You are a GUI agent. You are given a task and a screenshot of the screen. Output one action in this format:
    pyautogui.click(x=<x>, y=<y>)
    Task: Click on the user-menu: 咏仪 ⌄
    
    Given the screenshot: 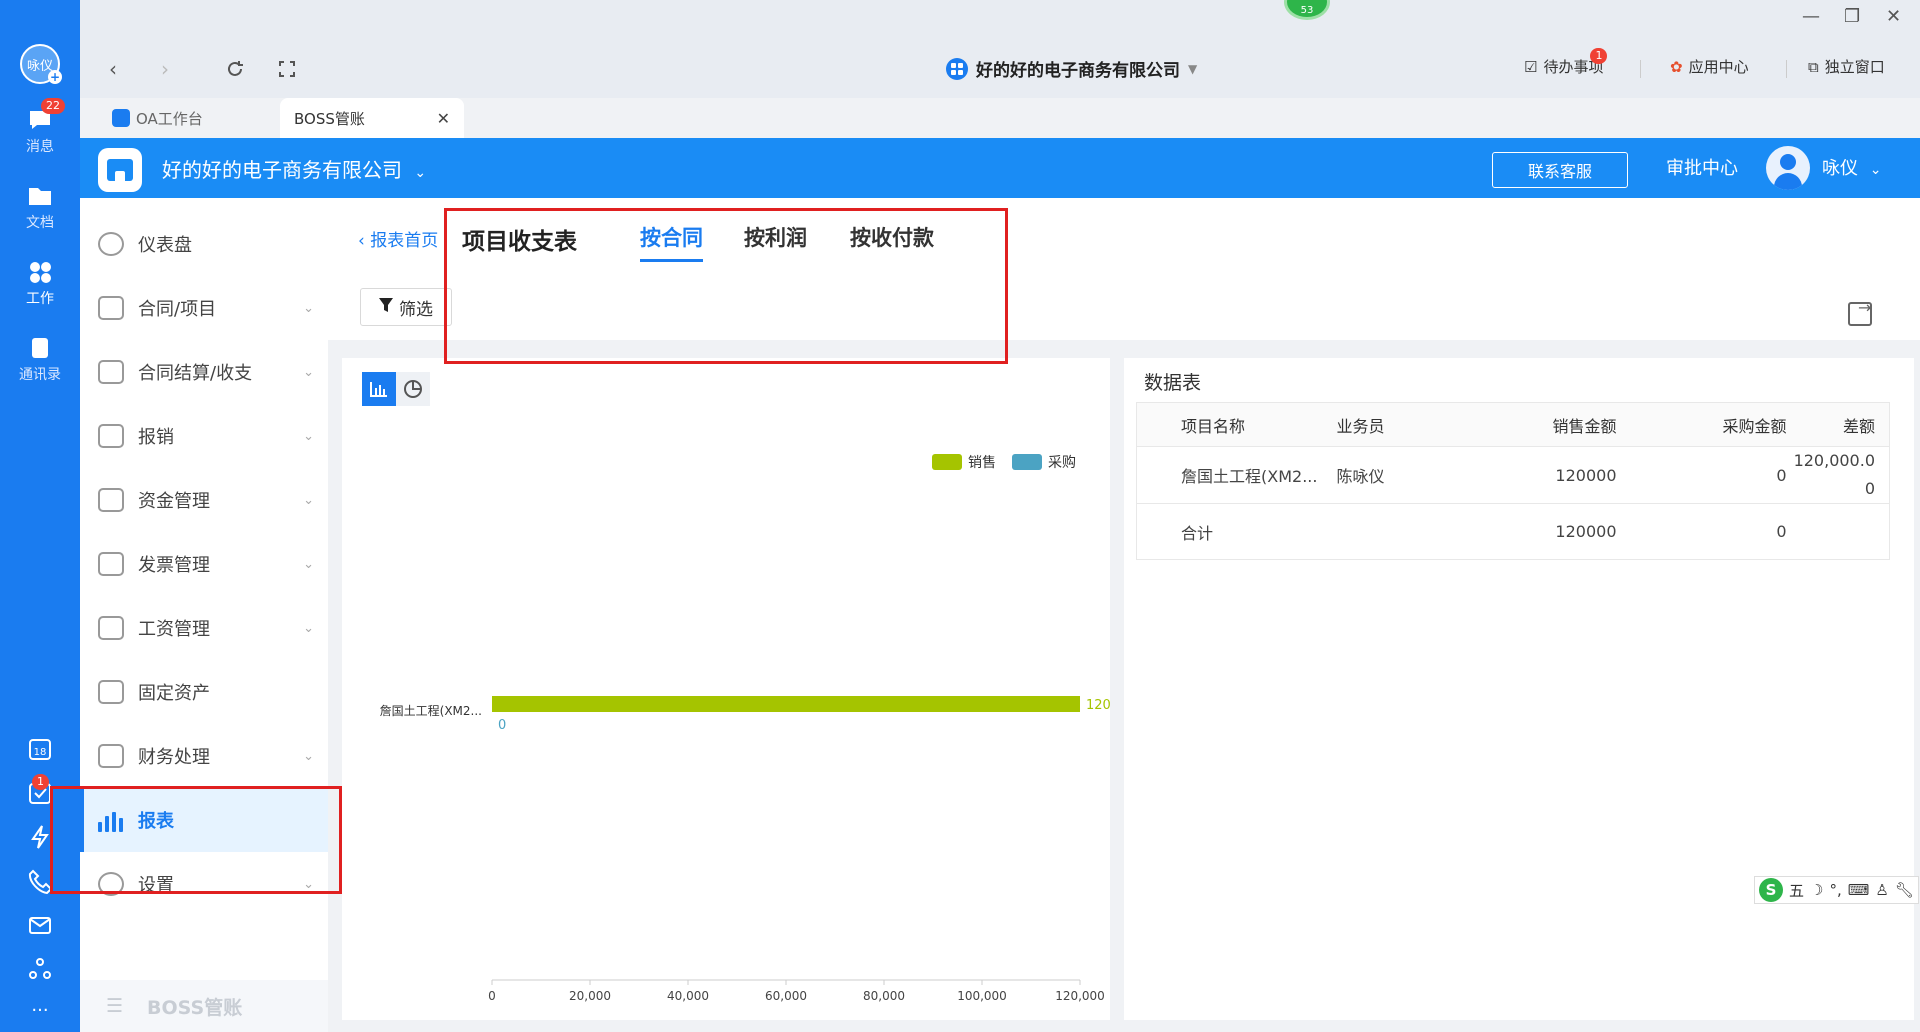 What is the action you would take?
    pyautogui.click(x=1851, y=167)
    